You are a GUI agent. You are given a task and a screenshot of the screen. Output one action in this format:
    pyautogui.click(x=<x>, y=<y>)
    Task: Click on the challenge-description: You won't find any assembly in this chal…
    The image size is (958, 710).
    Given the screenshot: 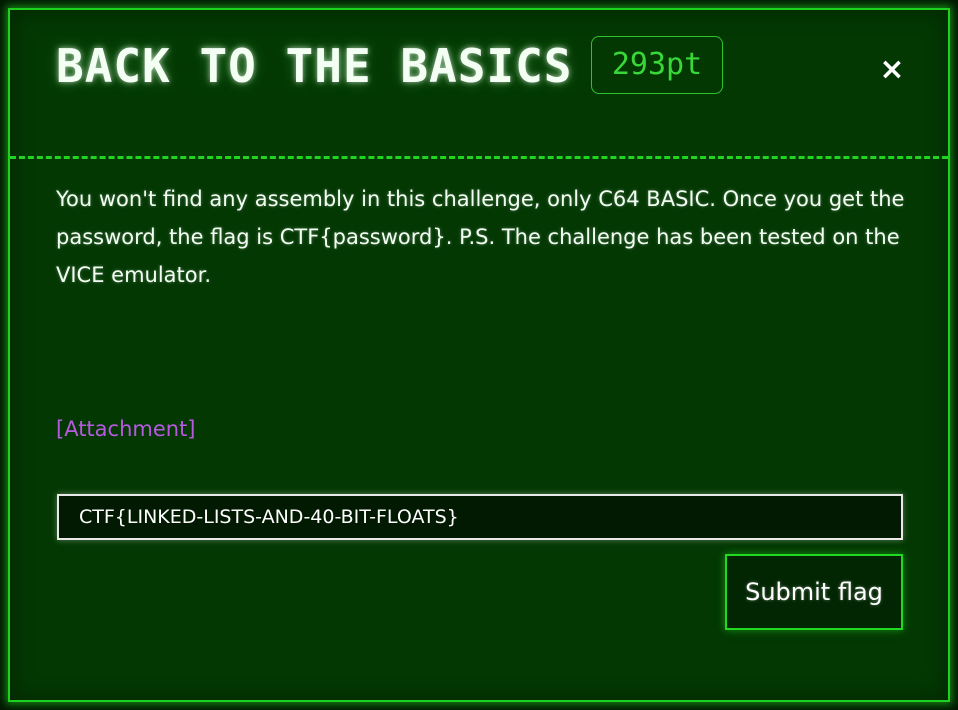 What is the action you would take?
    pyautogui.click(x=480, y=237)
    